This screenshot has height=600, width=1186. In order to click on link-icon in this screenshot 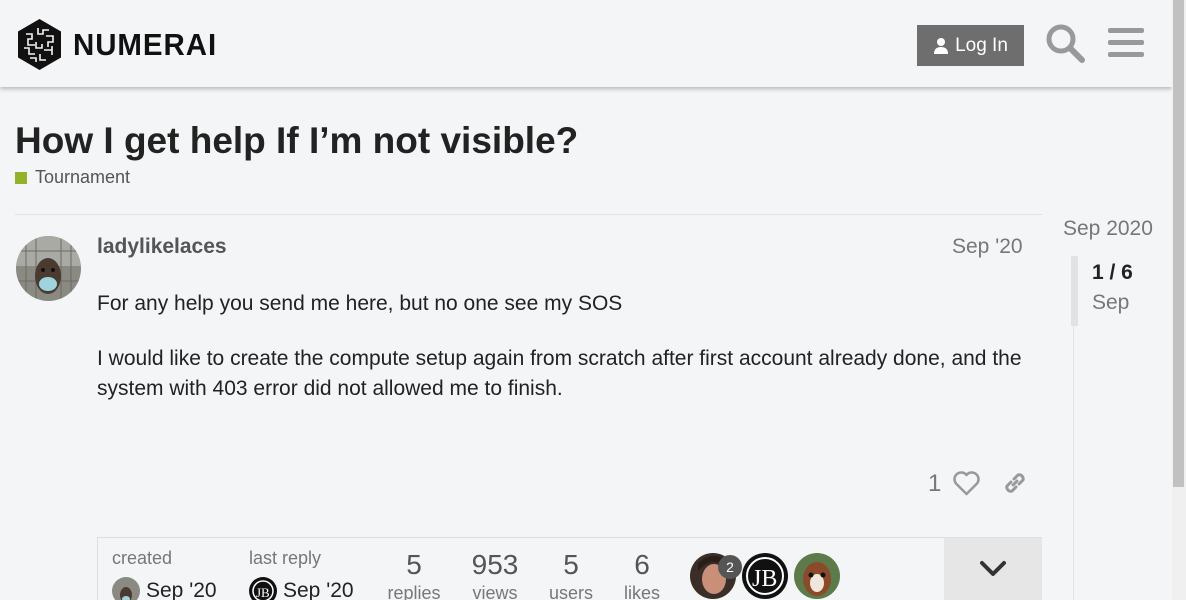, I will do `click(1015, 483)`.